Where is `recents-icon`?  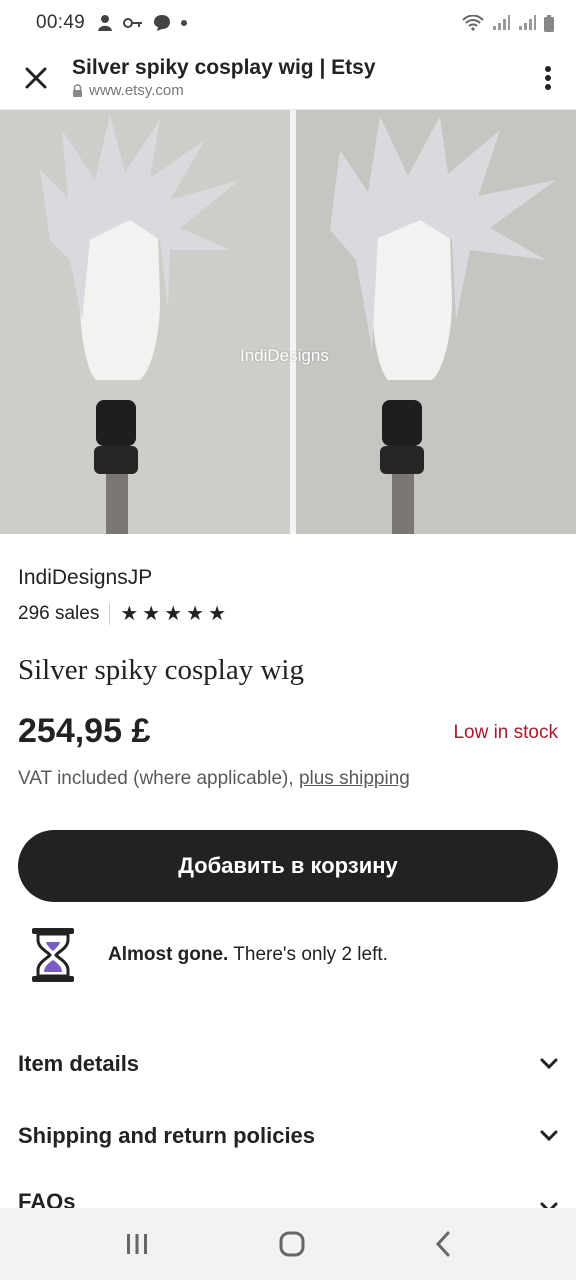 recents-icon is located at coordinates (137, 1244).